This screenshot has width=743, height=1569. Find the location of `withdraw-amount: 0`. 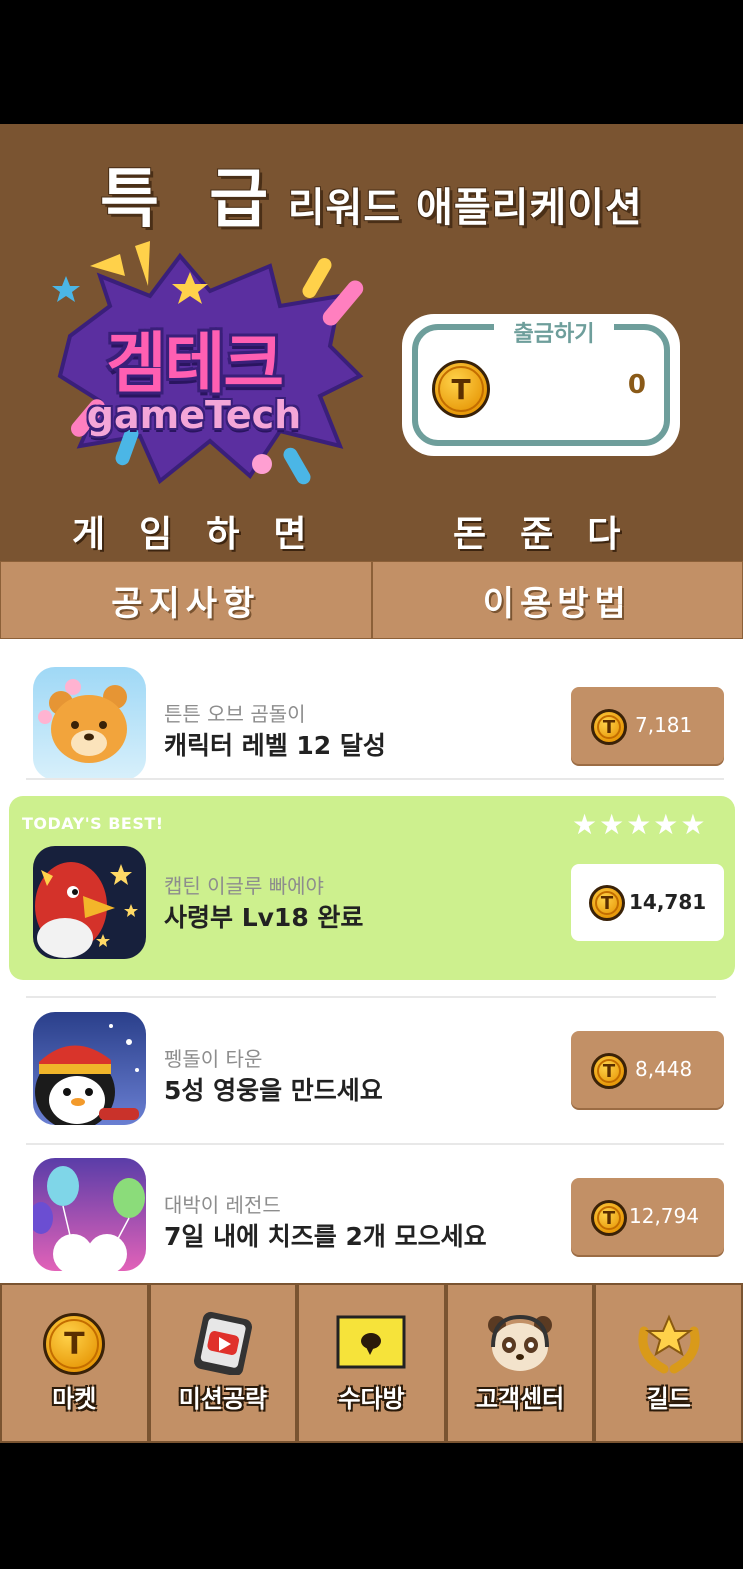

withdraw-amount: 0 is located at coordinates (636, 385).